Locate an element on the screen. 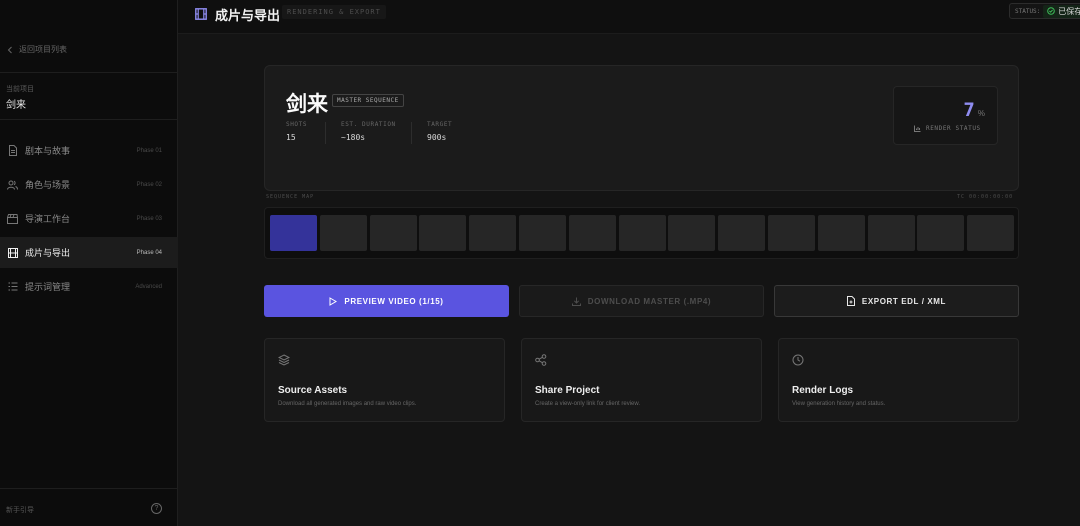  project-label: 当前项目 is located at coordinates (20, 89).